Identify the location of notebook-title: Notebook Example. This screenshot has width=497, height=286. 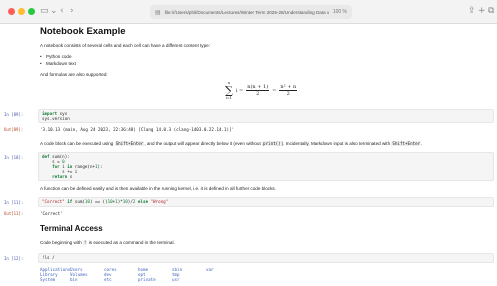
(83, 31).